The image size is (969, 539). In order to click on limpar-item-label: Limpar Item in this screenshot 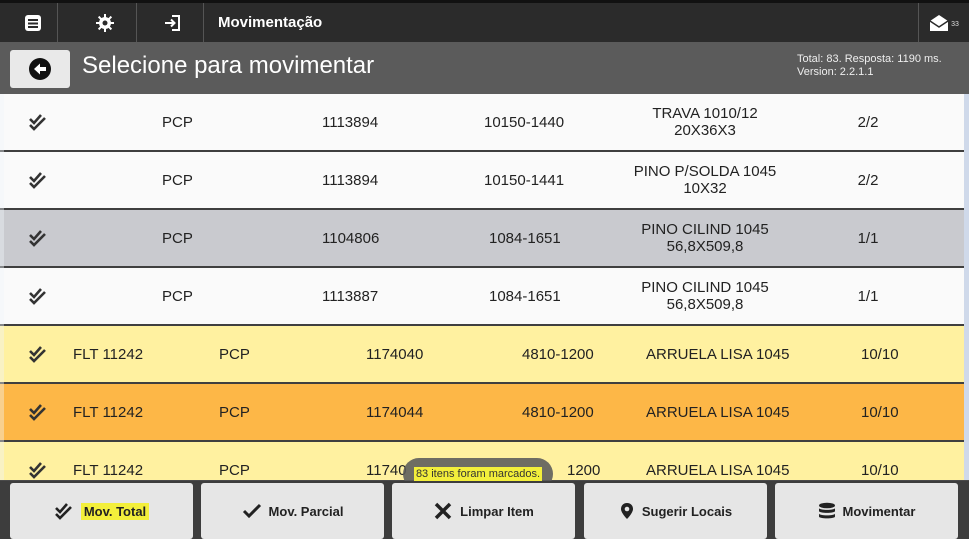, I will do `click(497, 511)`.